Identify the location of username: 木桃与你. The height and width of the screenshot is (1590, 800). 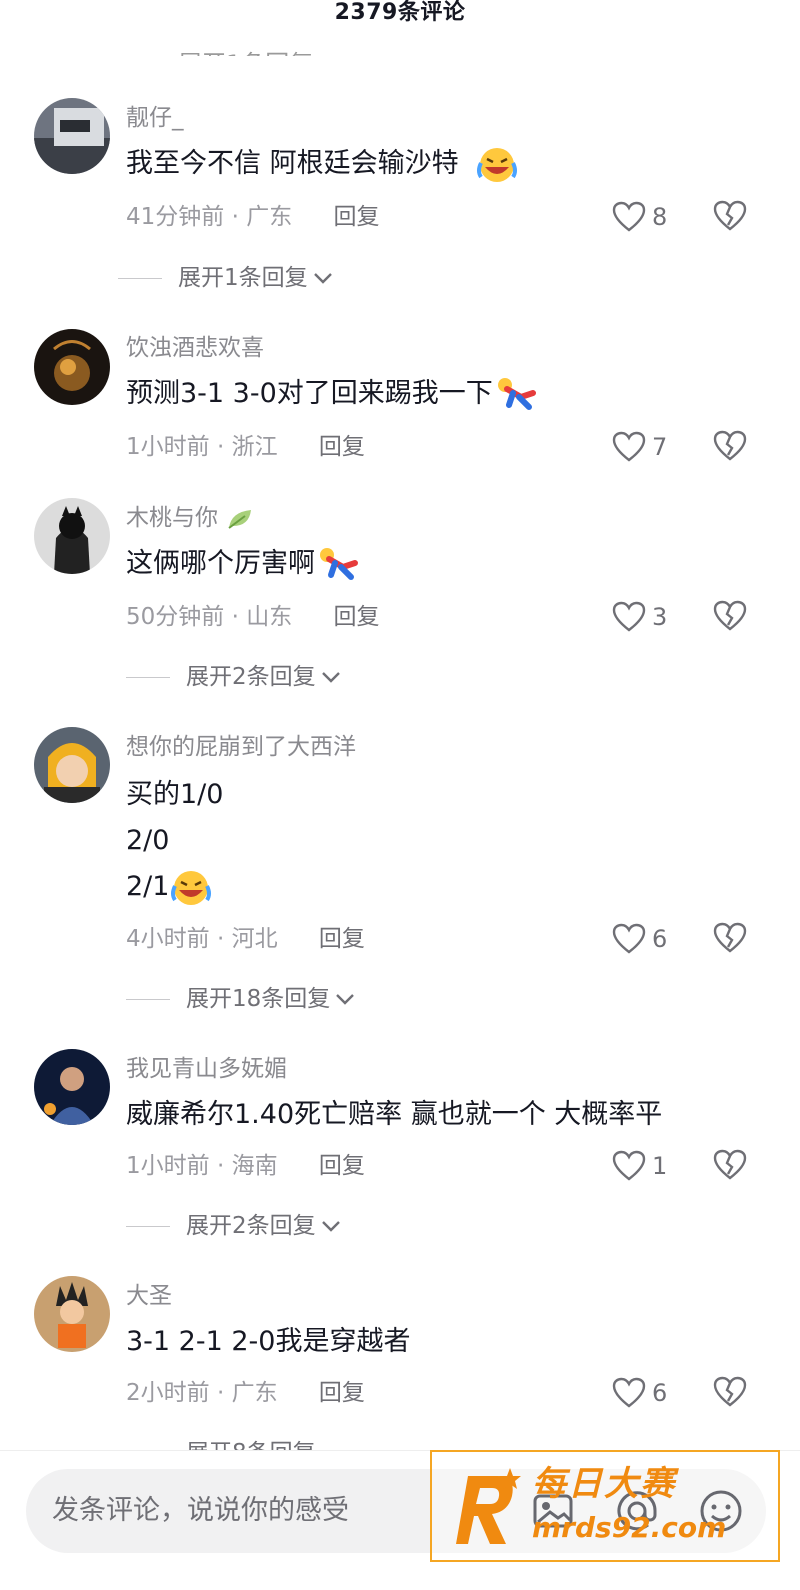
(190, 518).